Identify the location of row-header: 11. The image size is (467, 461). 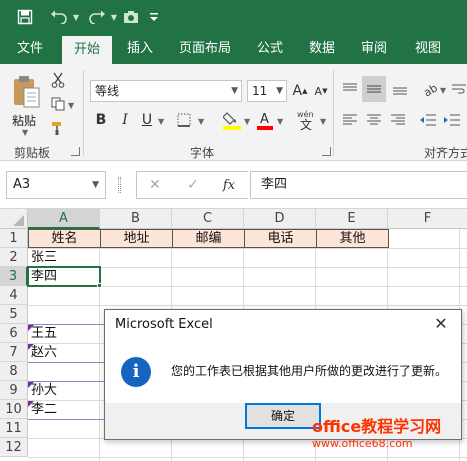
(14, 428).